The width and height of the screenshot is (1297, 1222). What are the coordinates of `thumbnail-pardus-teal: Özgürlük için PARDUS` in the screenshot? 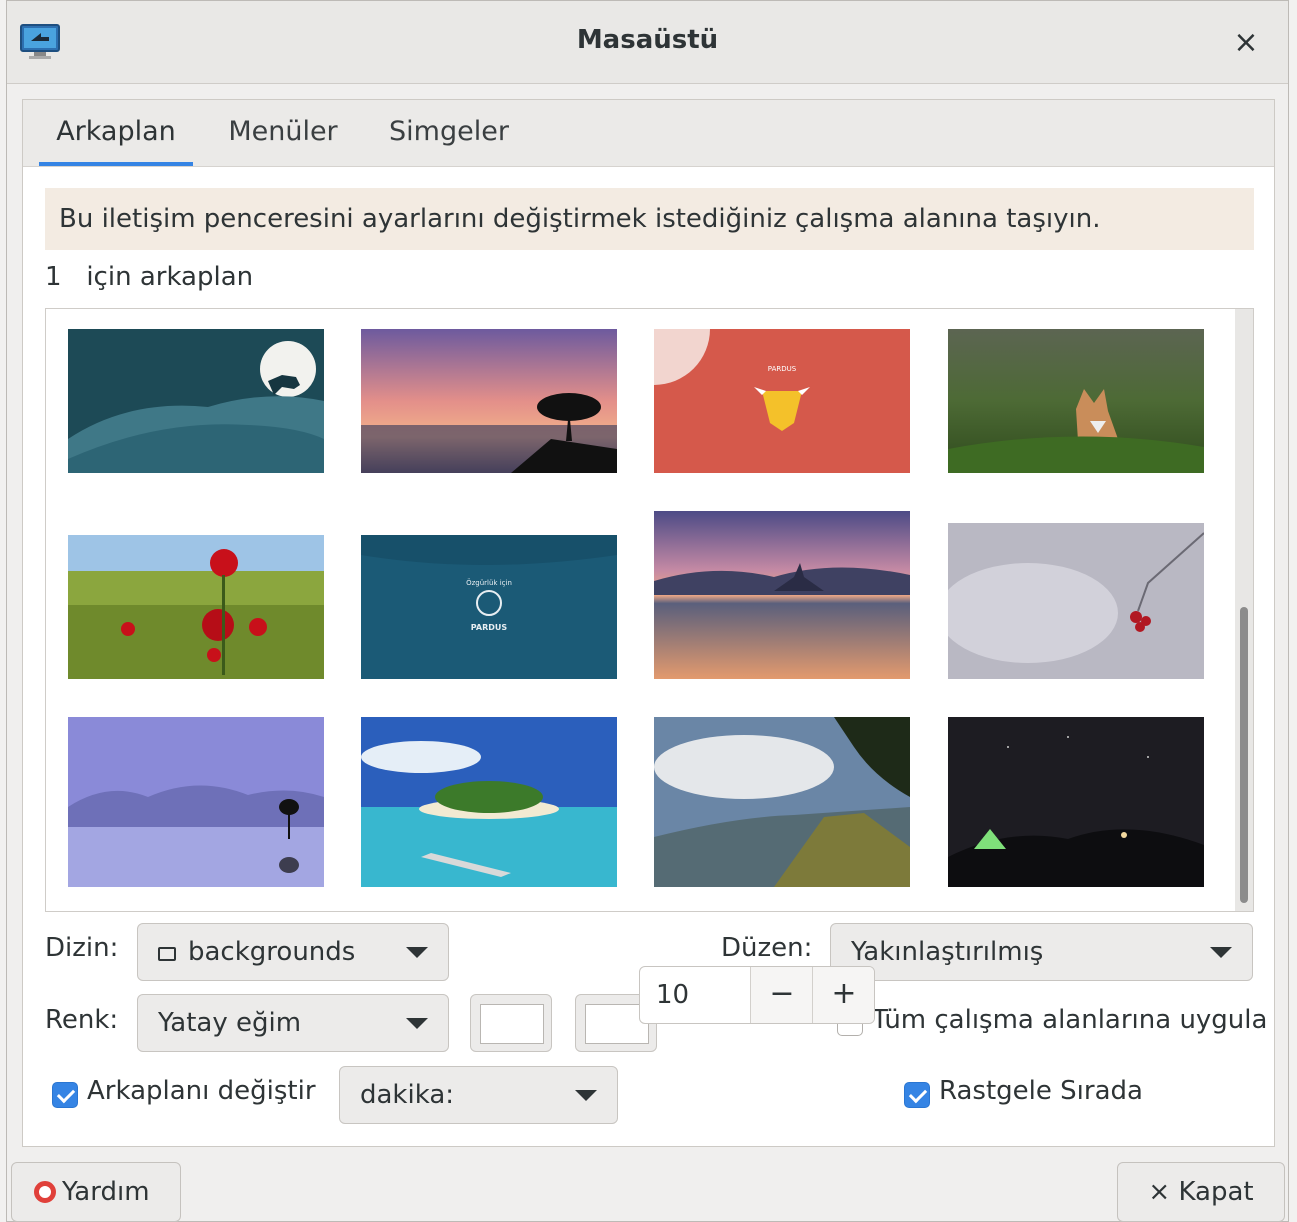 It's located at (489, 607).